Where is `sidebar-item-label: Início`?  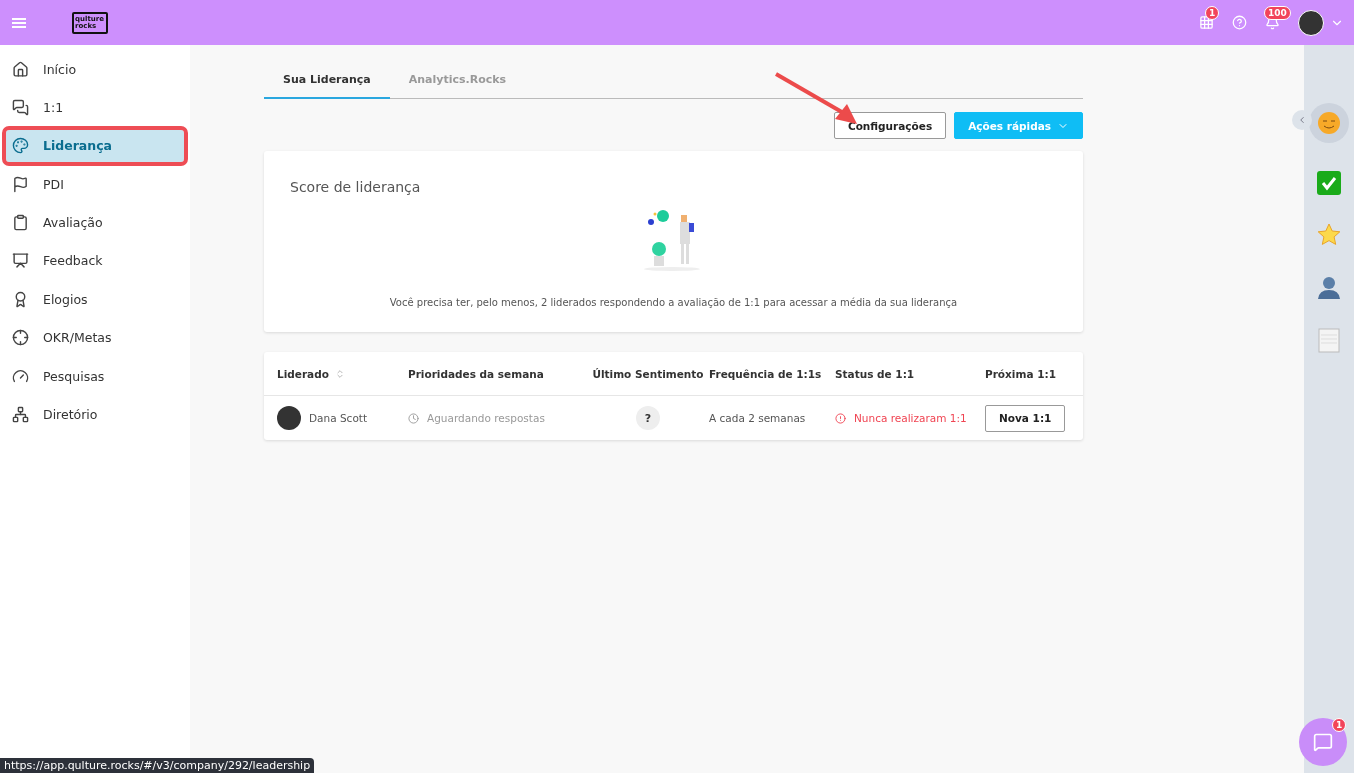 sidebar-item-label: Início is located at coordinates (60, 69).